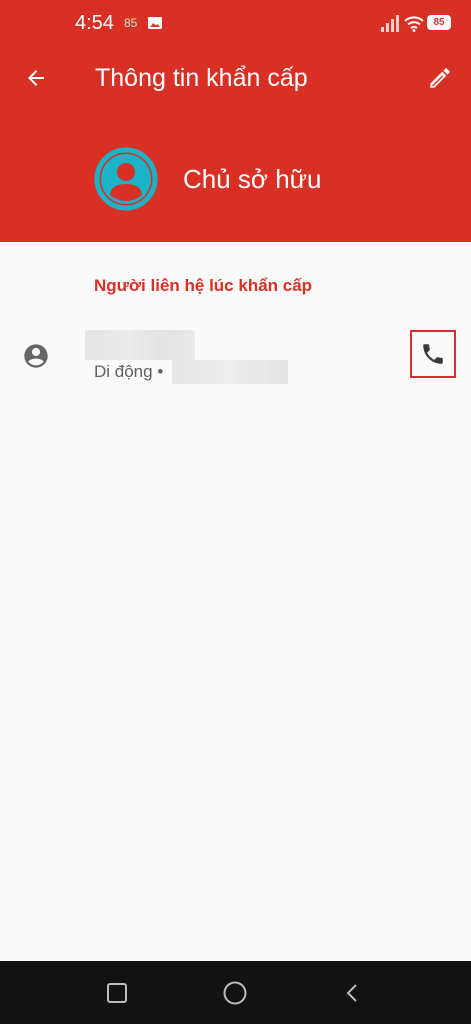  Describe the element at coordinates (201, 78) in the screenshot. I see `page-title: Thông tin khẩn cấp` at that location.